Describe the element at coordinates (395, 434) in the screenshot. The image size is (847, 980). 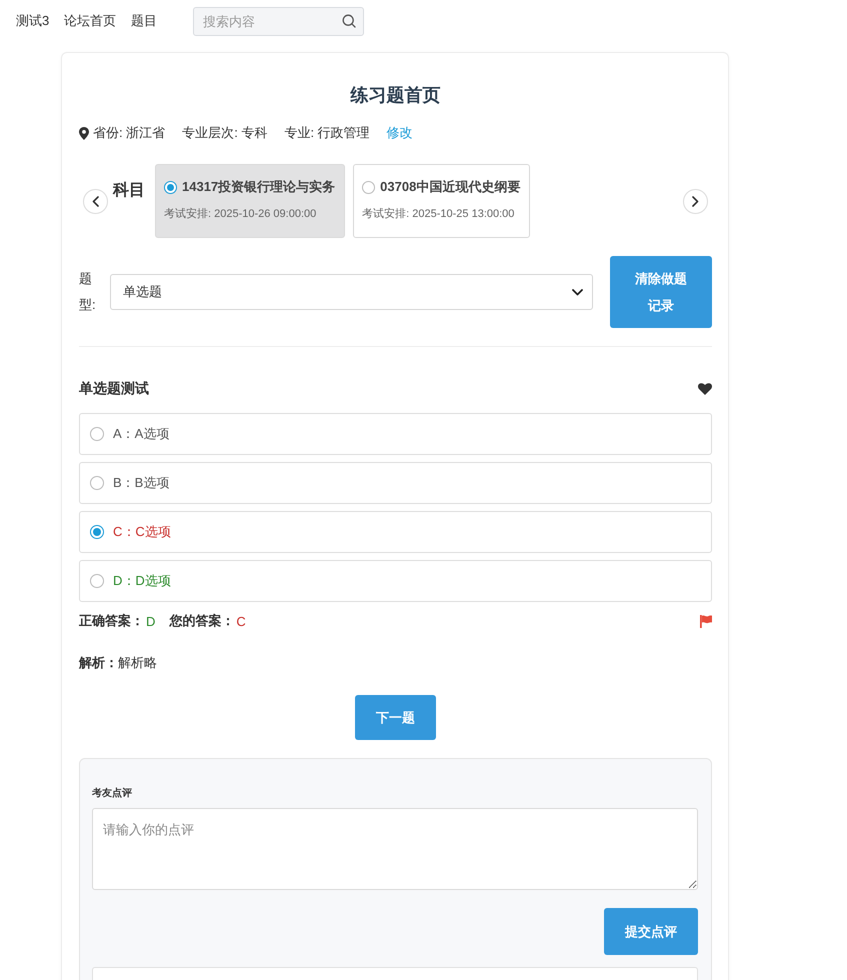
I see `answer-option: A：A选项` at that location.